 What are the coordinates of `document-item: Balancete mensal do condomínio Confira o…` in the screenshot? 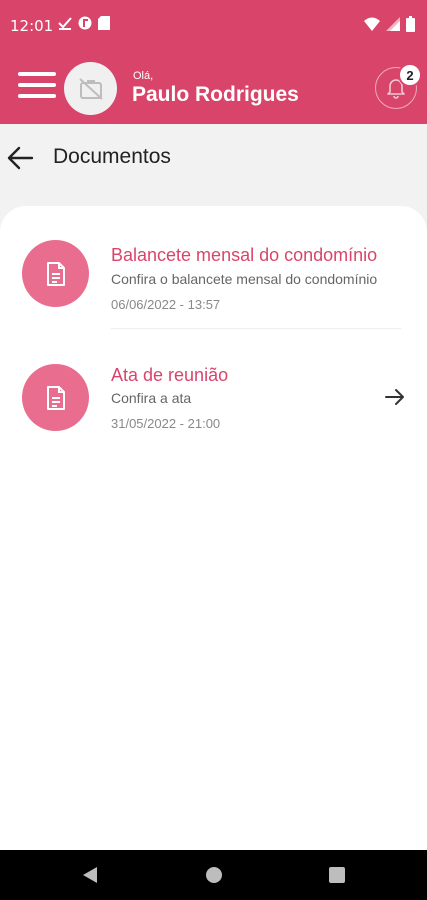 It's located at (213, 277).